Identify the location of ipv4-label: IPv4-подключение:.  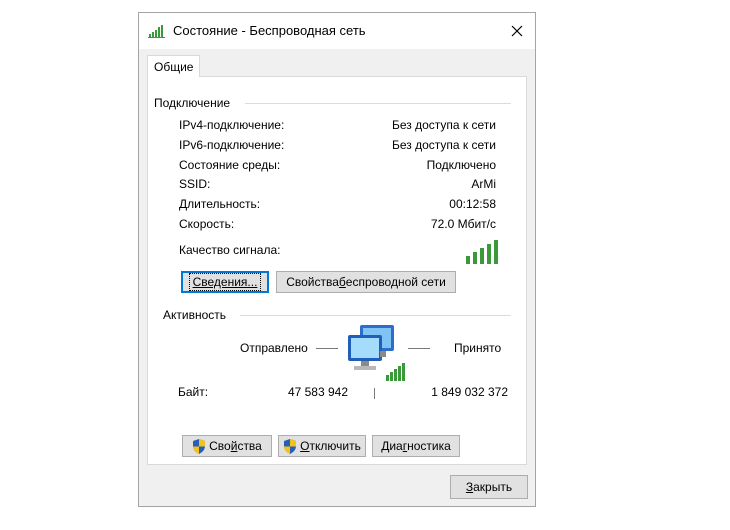
(232, 125).